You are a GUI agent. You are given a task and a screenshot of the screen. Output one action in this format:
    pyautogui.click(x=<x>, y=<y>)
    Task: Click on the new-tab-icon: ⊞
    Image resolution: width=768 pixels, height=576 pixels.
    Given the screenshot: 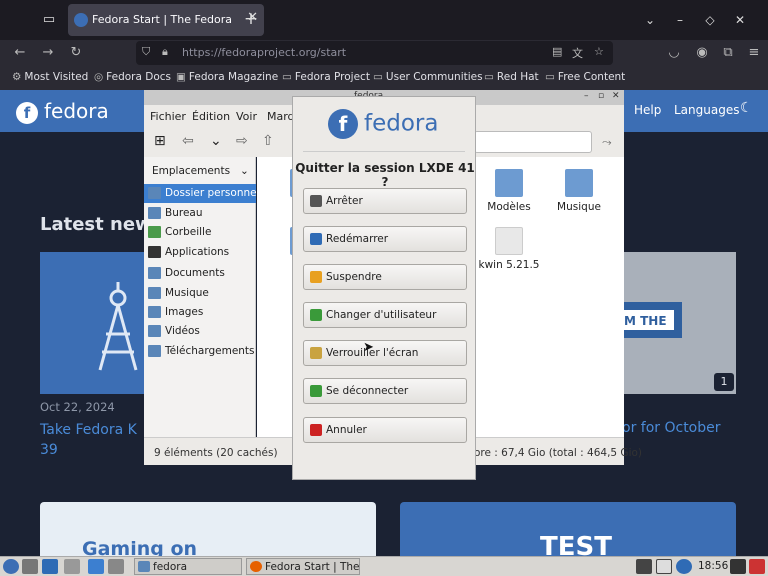 What is the action you would take?
    pyautogui.click(x=160, y=141)
    